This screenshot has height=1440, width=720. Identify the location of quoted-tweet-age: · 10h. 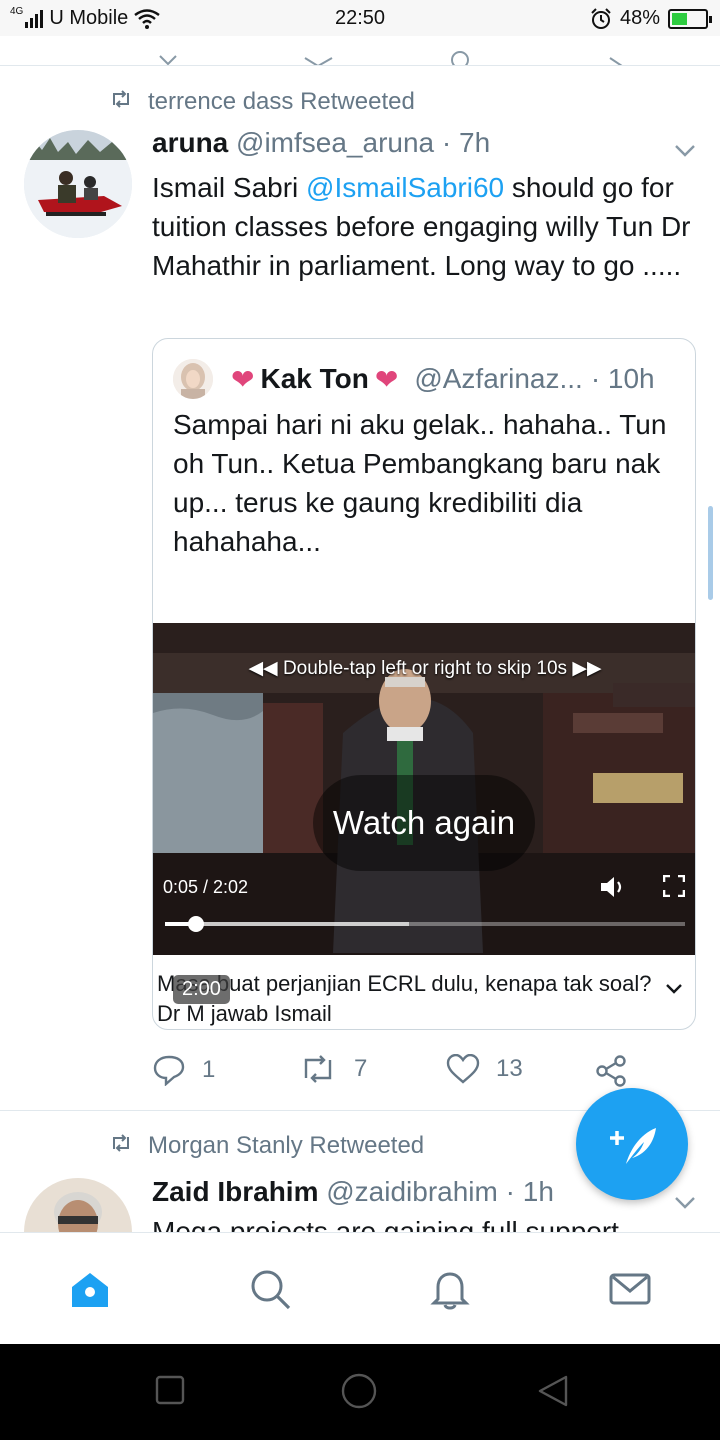
(622, 378).